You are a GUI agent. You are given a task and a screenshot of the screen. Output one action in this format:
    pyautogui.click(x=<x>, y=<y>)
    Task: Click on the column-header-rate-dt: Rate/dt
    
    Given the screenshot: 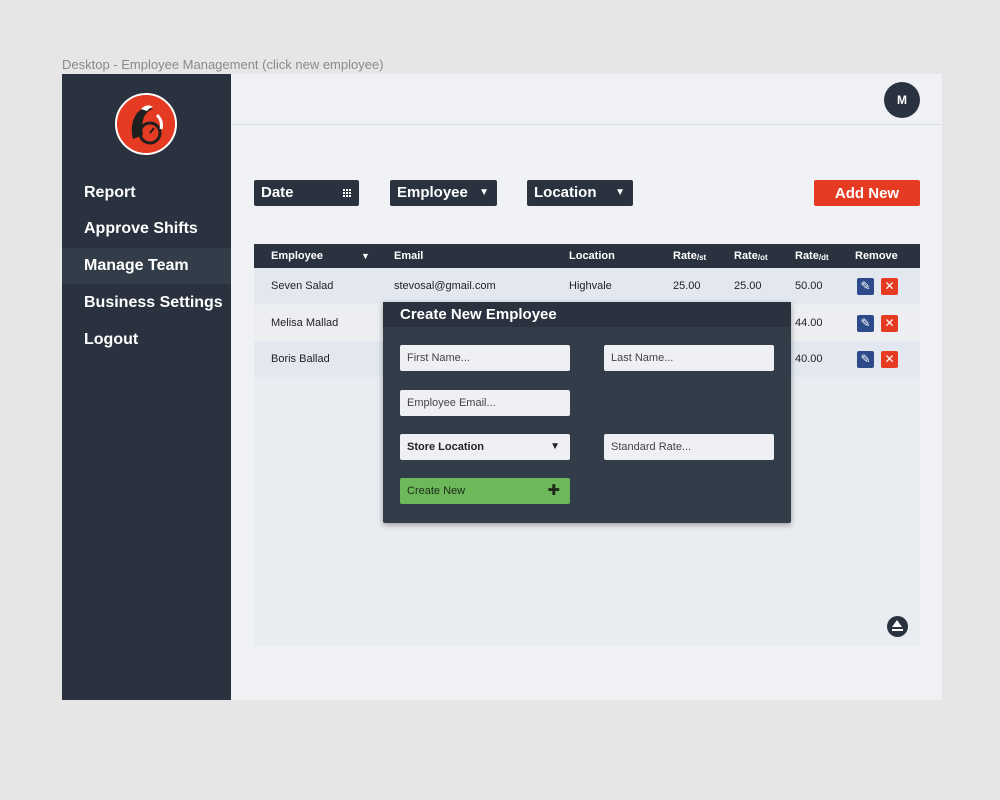 What is the action you would take?
    pyautogui.click(x=812, y=256)
    